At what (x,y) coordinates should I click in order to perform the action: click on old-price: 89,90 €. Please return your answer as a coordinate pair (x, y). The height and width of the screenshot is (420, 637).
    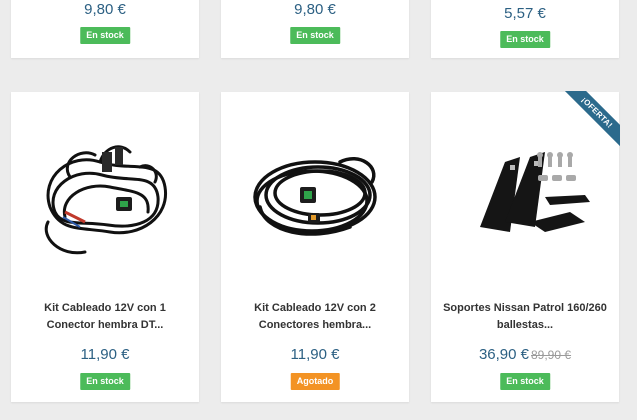
    Looking at the image, I should click on (551, 355).